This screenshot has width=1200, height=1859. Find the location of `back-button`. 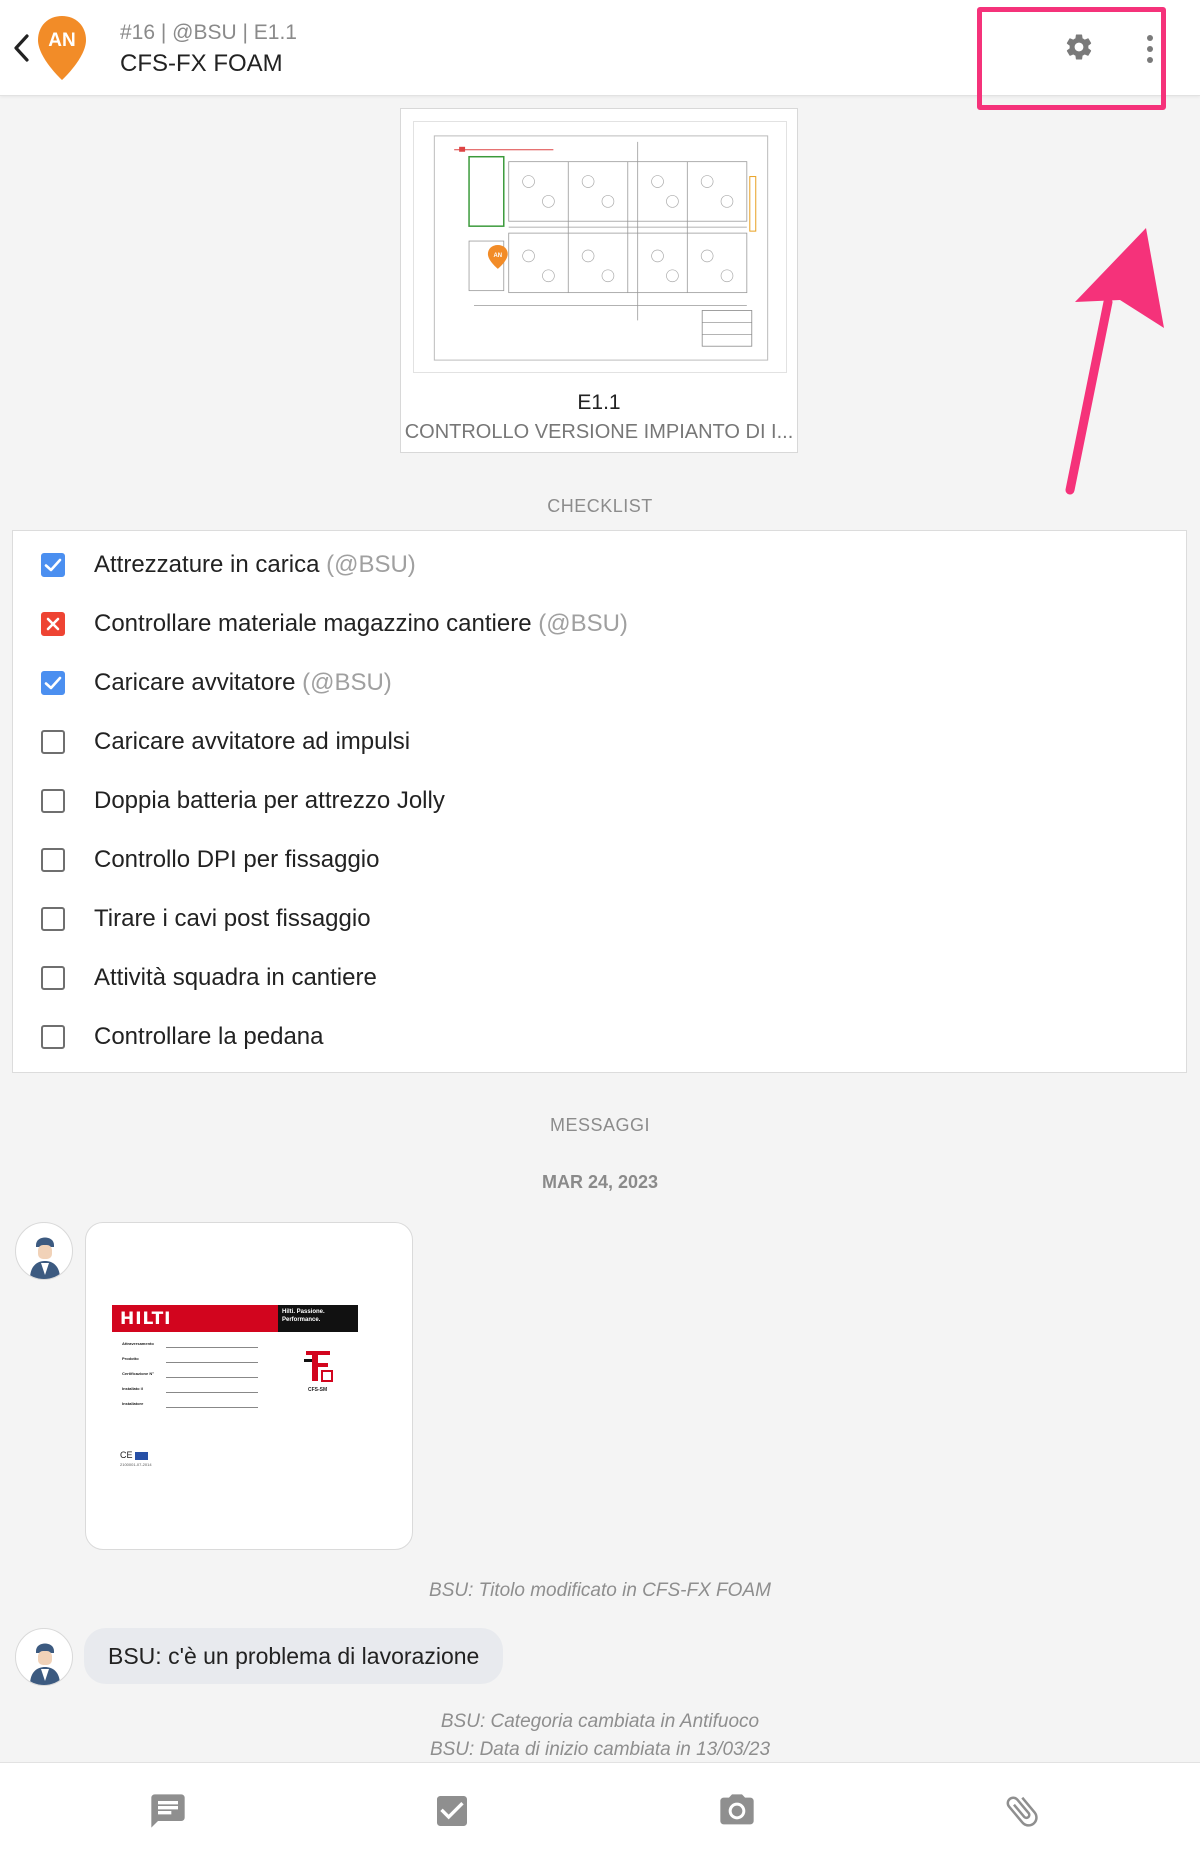

back-button is located at coordinates (22, 48).